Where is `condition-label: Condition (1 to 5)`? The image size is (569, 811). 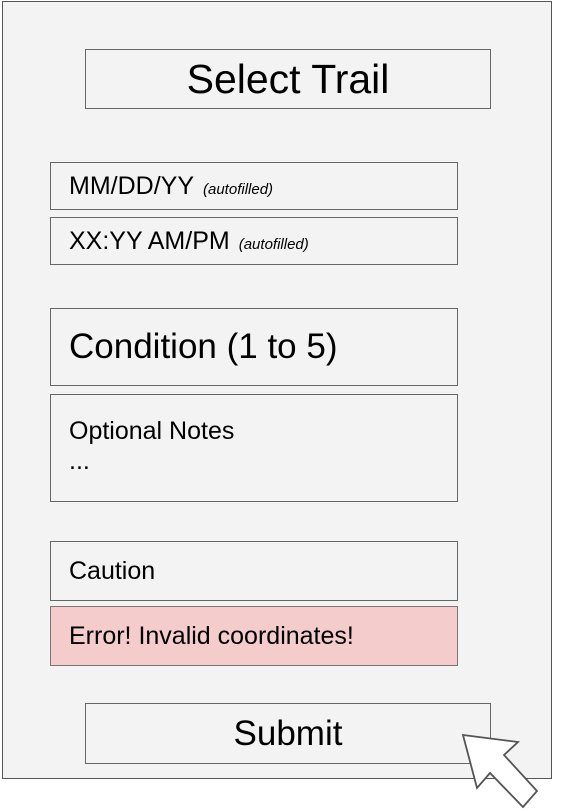
condition-label: Condition (1 to 5) is located at coordinates (203, 346).